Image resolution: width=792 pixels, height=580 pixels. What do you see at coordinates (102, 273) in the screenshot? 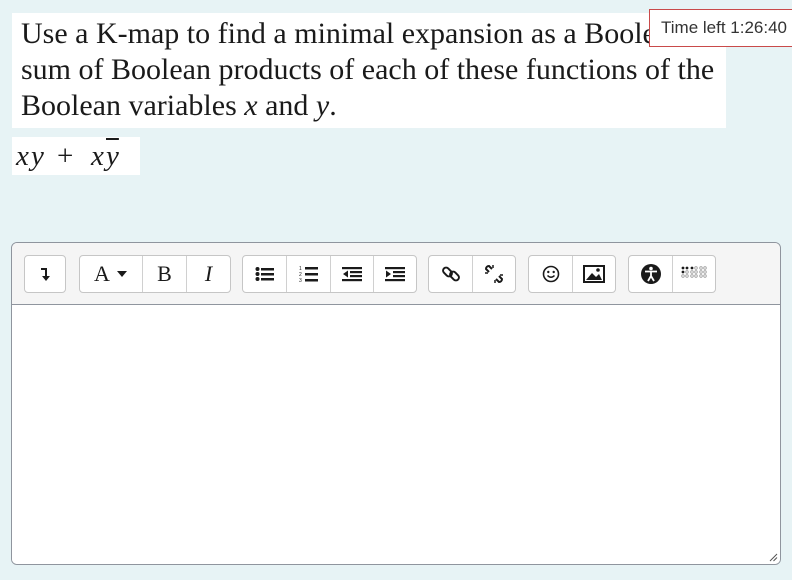
I see `font-style-label: A` at bounding box center [102, 273].